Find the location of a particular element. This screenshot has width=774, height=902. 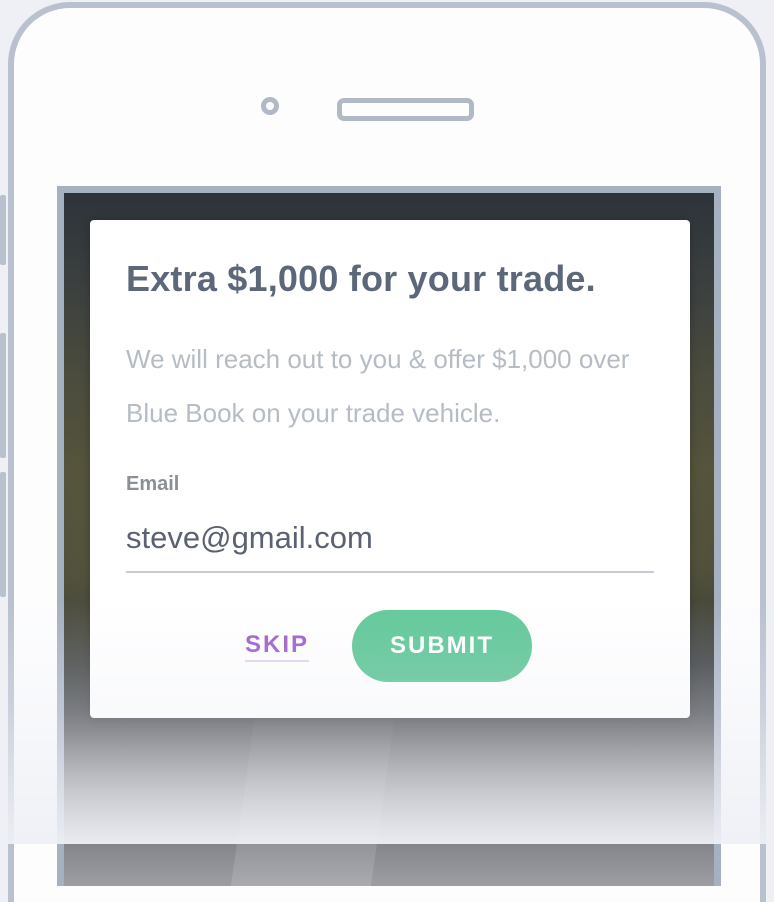

email-label: Email is located at coordinates (153, 484).